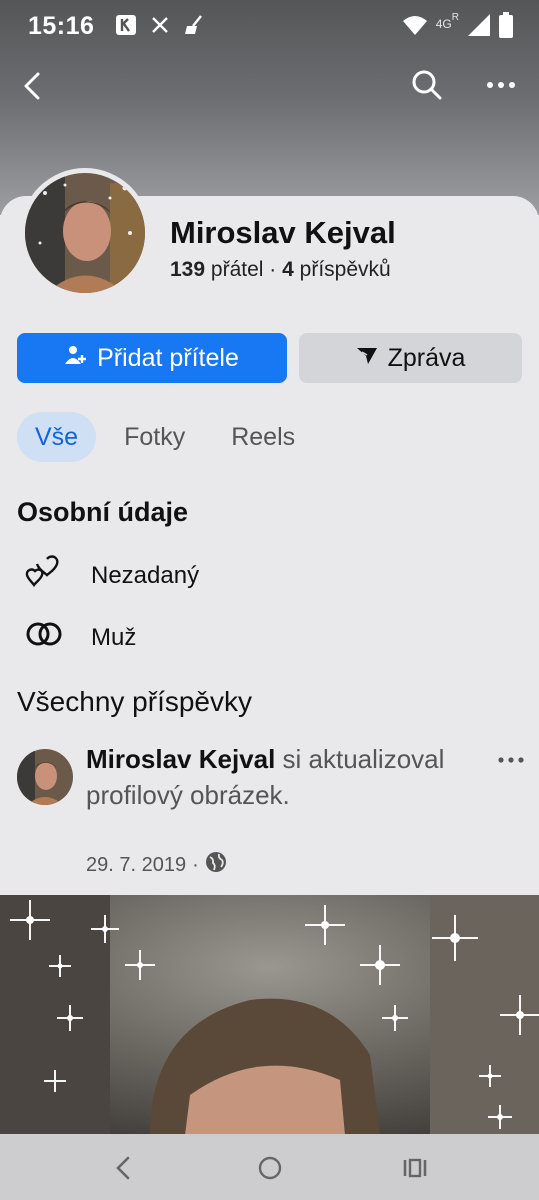 This screenshot has width=539, height=1200. What do you see at coordinates (136, 865) in the screenshot?
I see `post-date: 29. 7. 2019` at bounding box center [136, 865].